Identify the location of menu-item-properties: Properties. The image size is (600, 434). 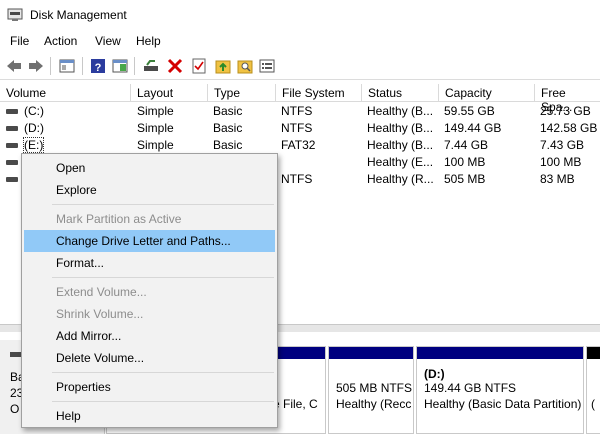
(149, 387).